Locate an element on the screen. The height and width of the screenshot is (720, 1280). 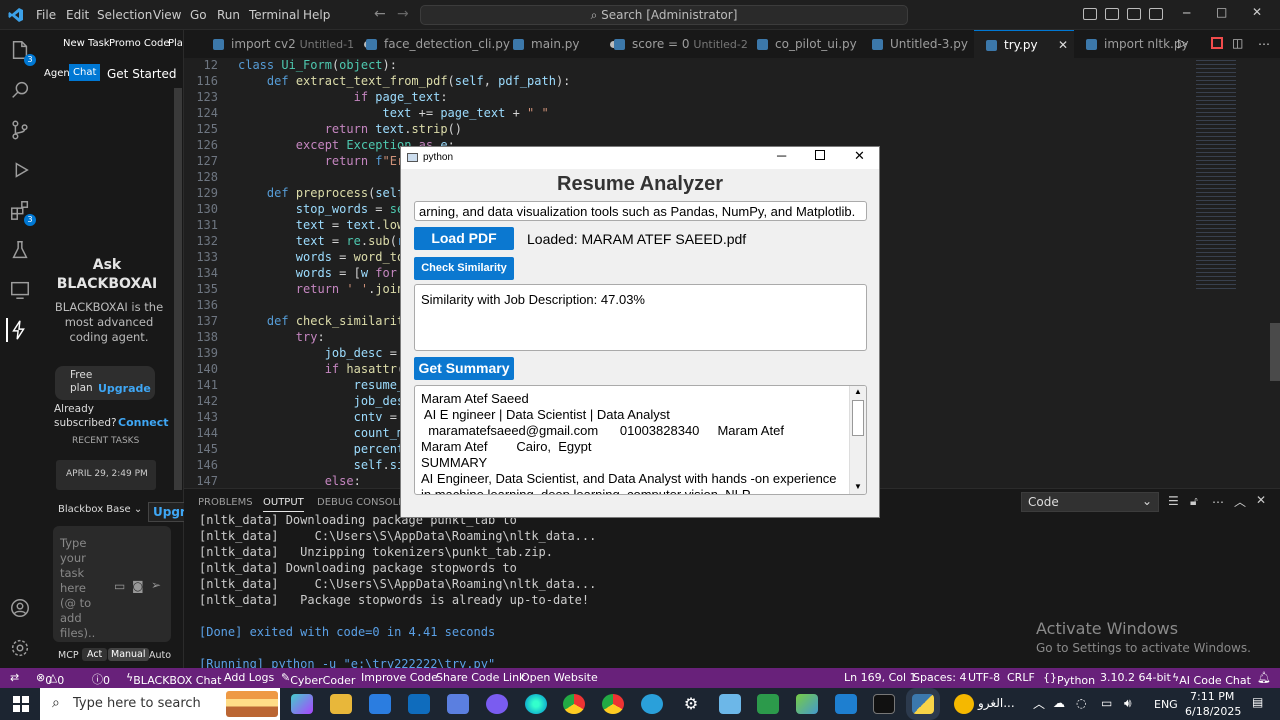
extensions-icon: 3 is located at coordinates (22, 212).